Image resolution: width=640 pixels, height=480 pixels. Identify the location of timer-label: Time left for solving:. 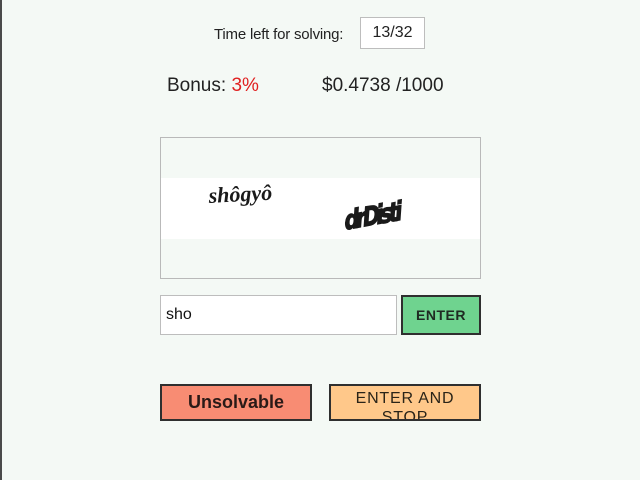
(279, 34).